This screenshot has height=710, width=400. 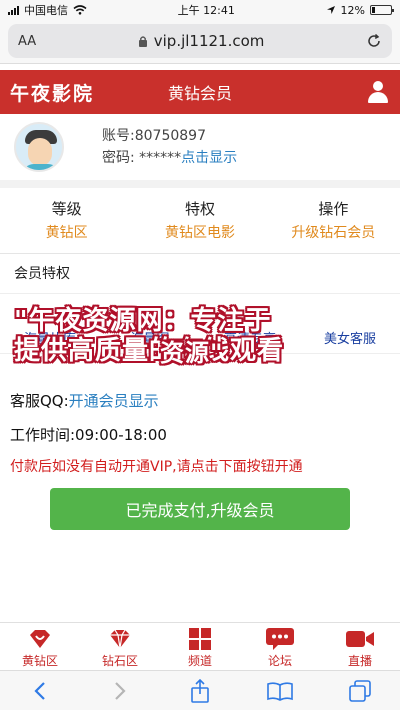 What do you see at coordinates (279, 661) in the screenshot?
I see `nav-label: 论坛` at bounding box center [279, 661].